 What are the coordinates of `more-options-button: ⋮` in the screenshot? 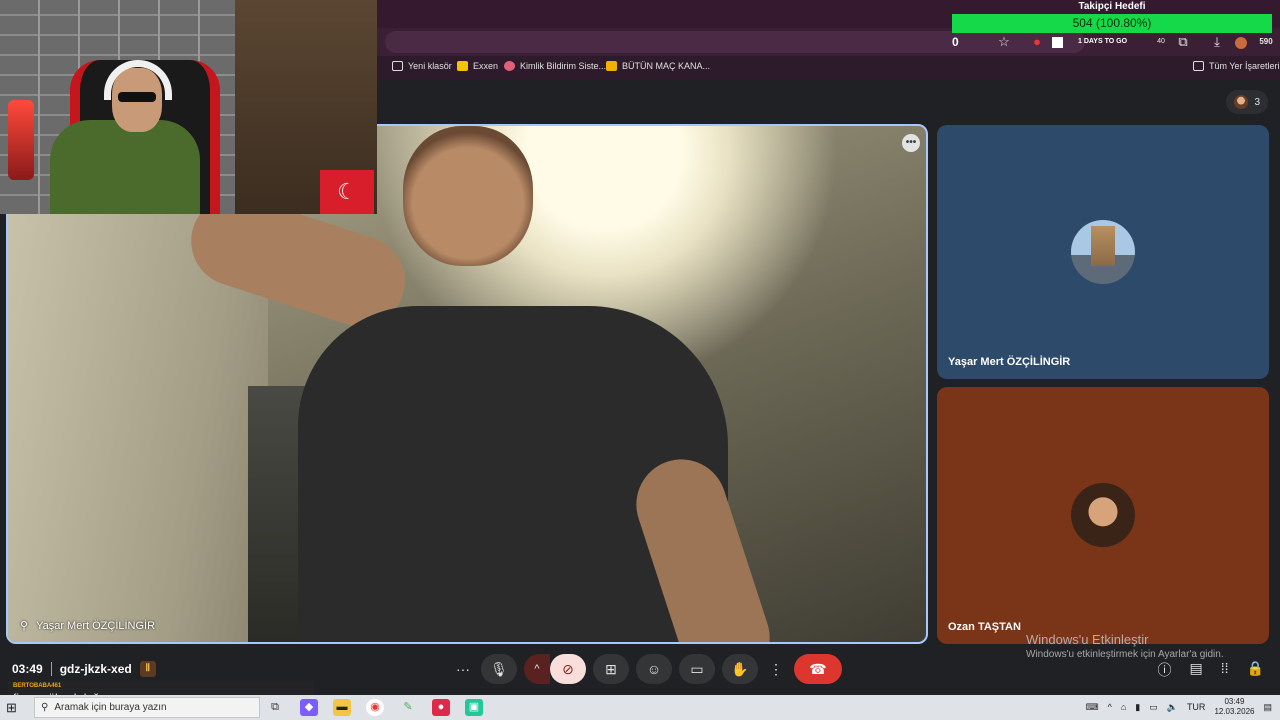 It's located at (776, 669).